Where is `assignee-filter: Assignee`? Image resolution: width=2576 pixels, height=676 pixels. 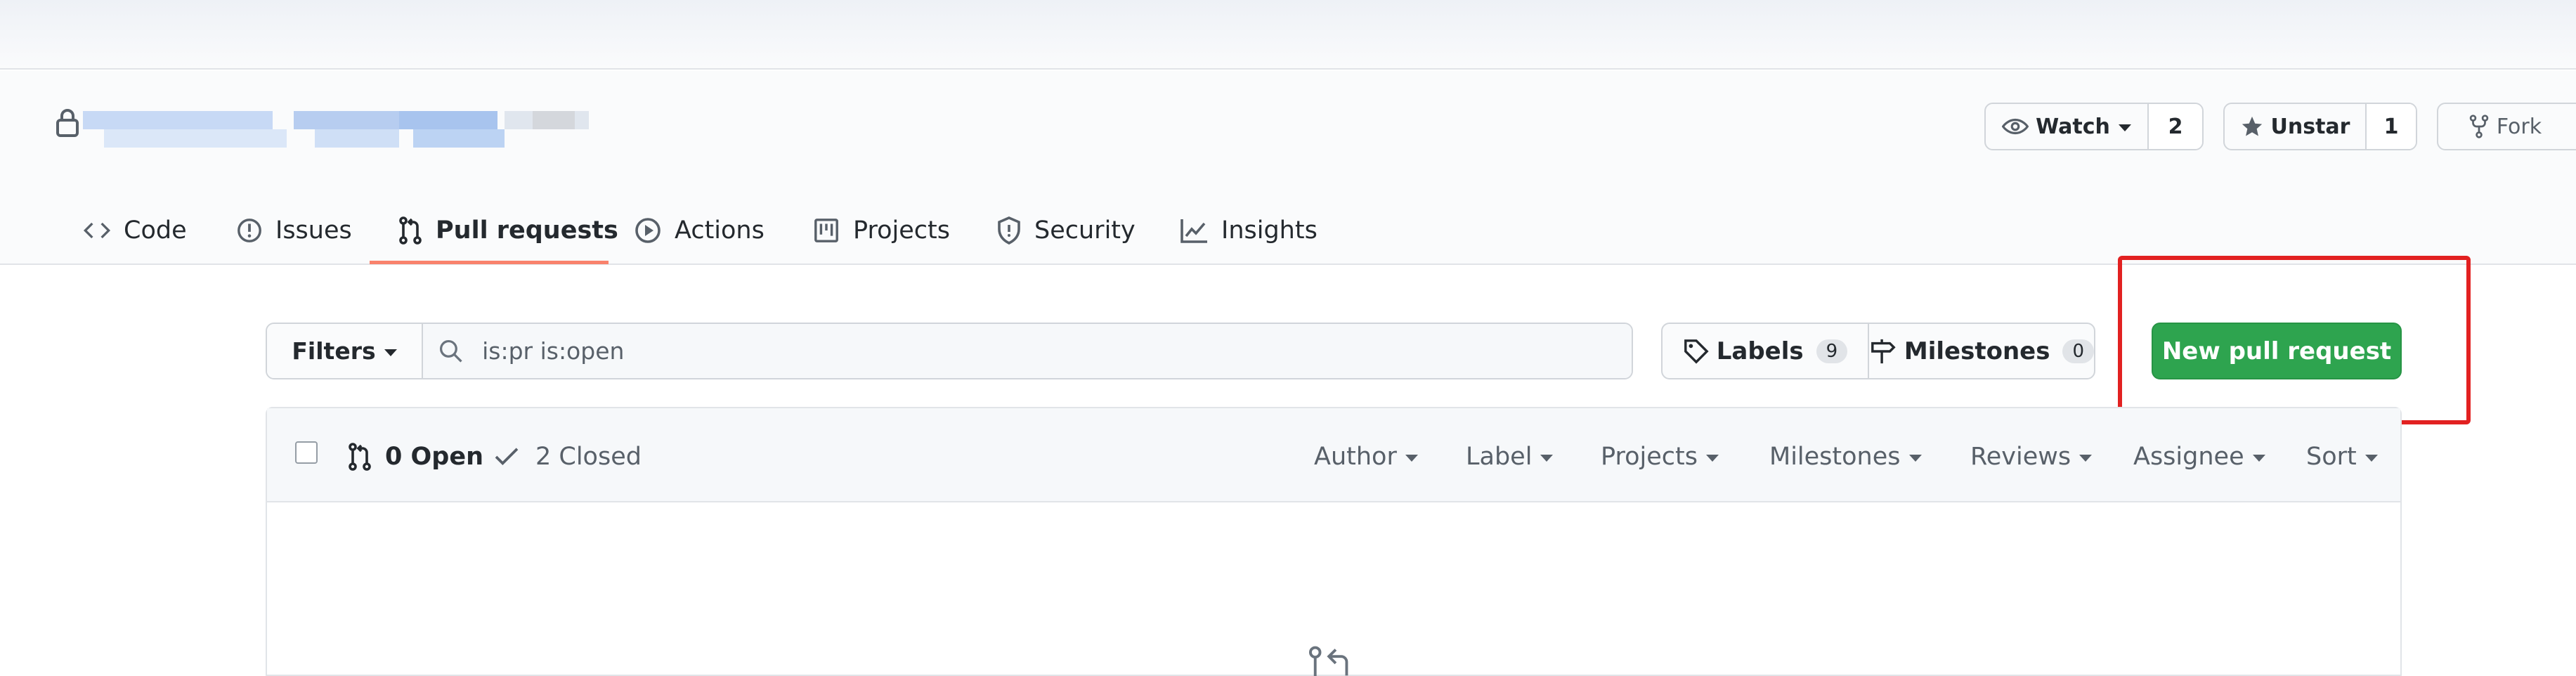 assignee-filter: Assignee is located at coordinates (2199, 456).